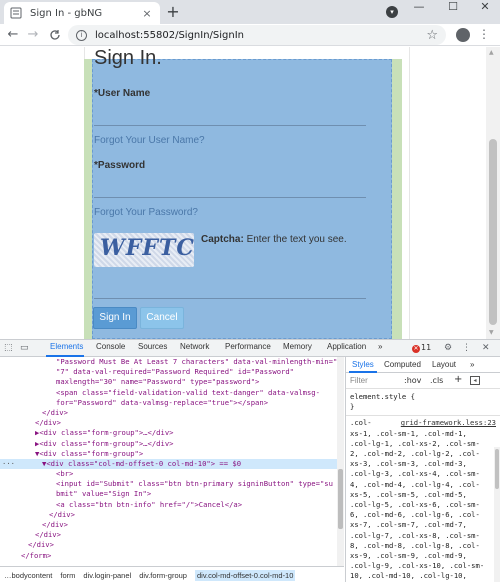 Image resolution: width=500 pixels, height=582 pixels. What do you see at coordinates (81, 35) in the screenshot?
I see `site-info-icon: i` at bounding box center [81, 35].